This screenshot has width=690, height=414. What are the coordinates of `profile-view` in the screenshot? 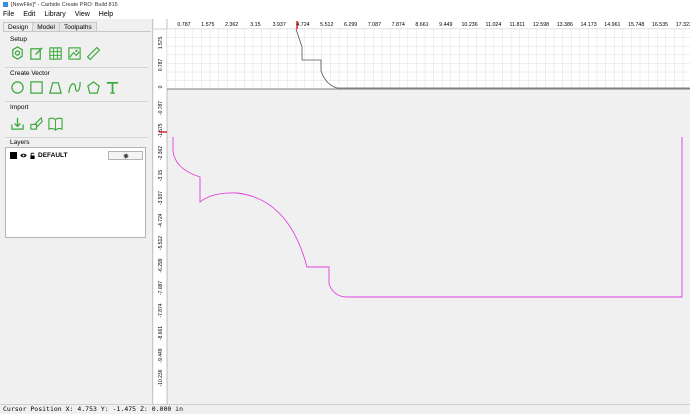 It's located at (428, 59).